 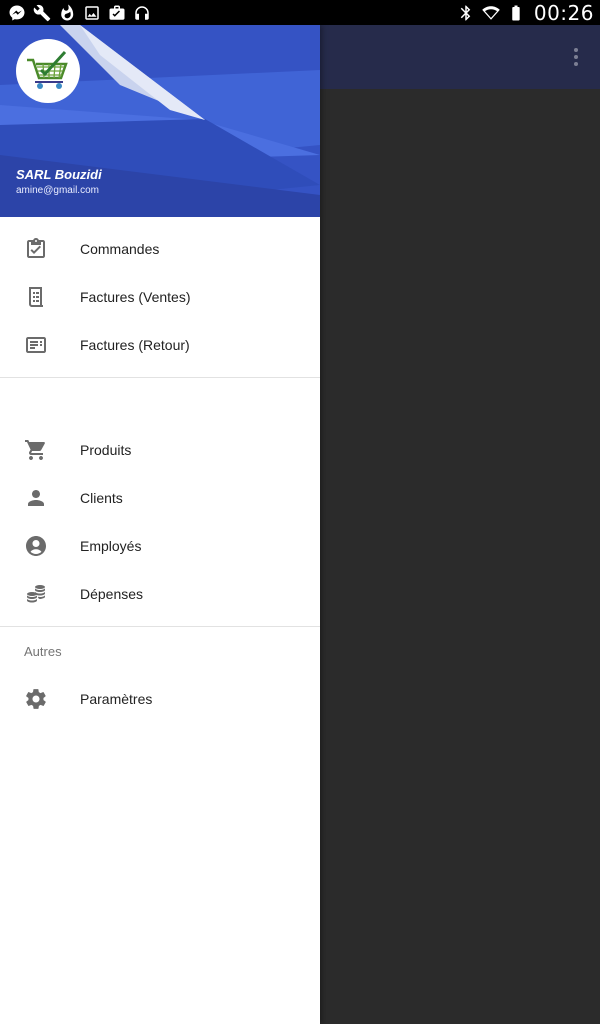 I want to click on menu-item-label: Employés, so click(x=111, y=546).